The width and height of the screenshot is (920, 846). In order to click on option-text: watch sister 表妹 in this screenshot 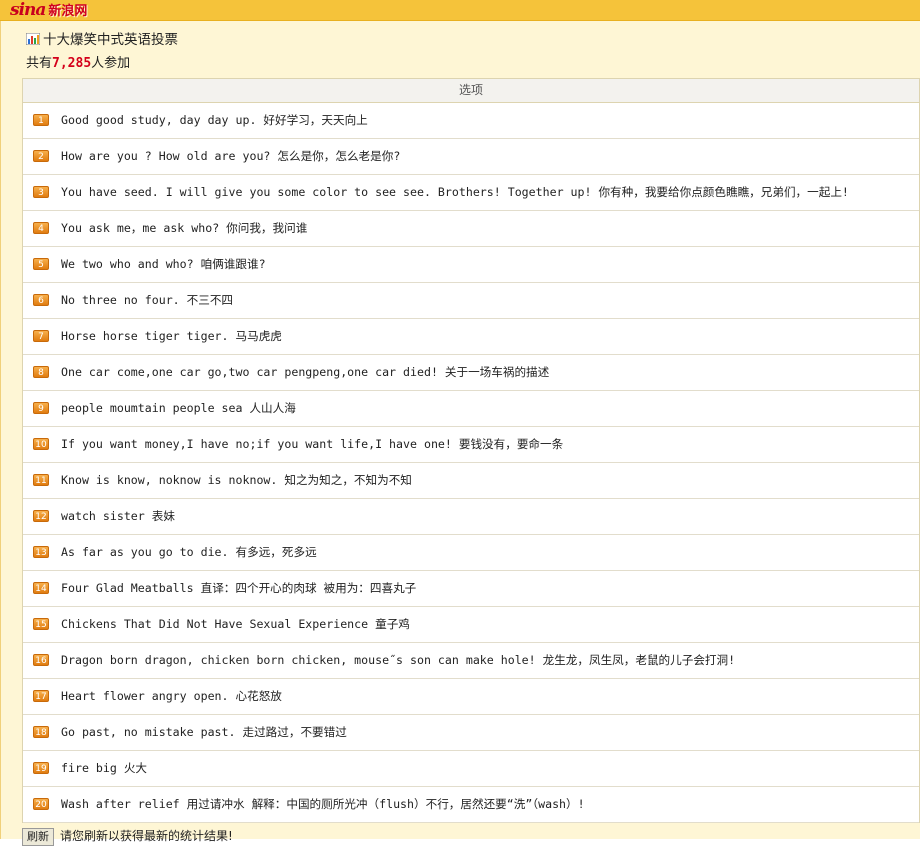, I will do `click(118, 516)`.